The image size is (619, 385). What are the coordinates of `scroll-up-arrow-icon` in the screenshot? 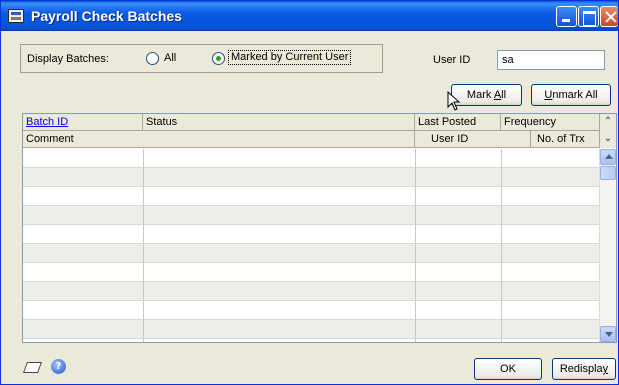 It's located at (608, 157).